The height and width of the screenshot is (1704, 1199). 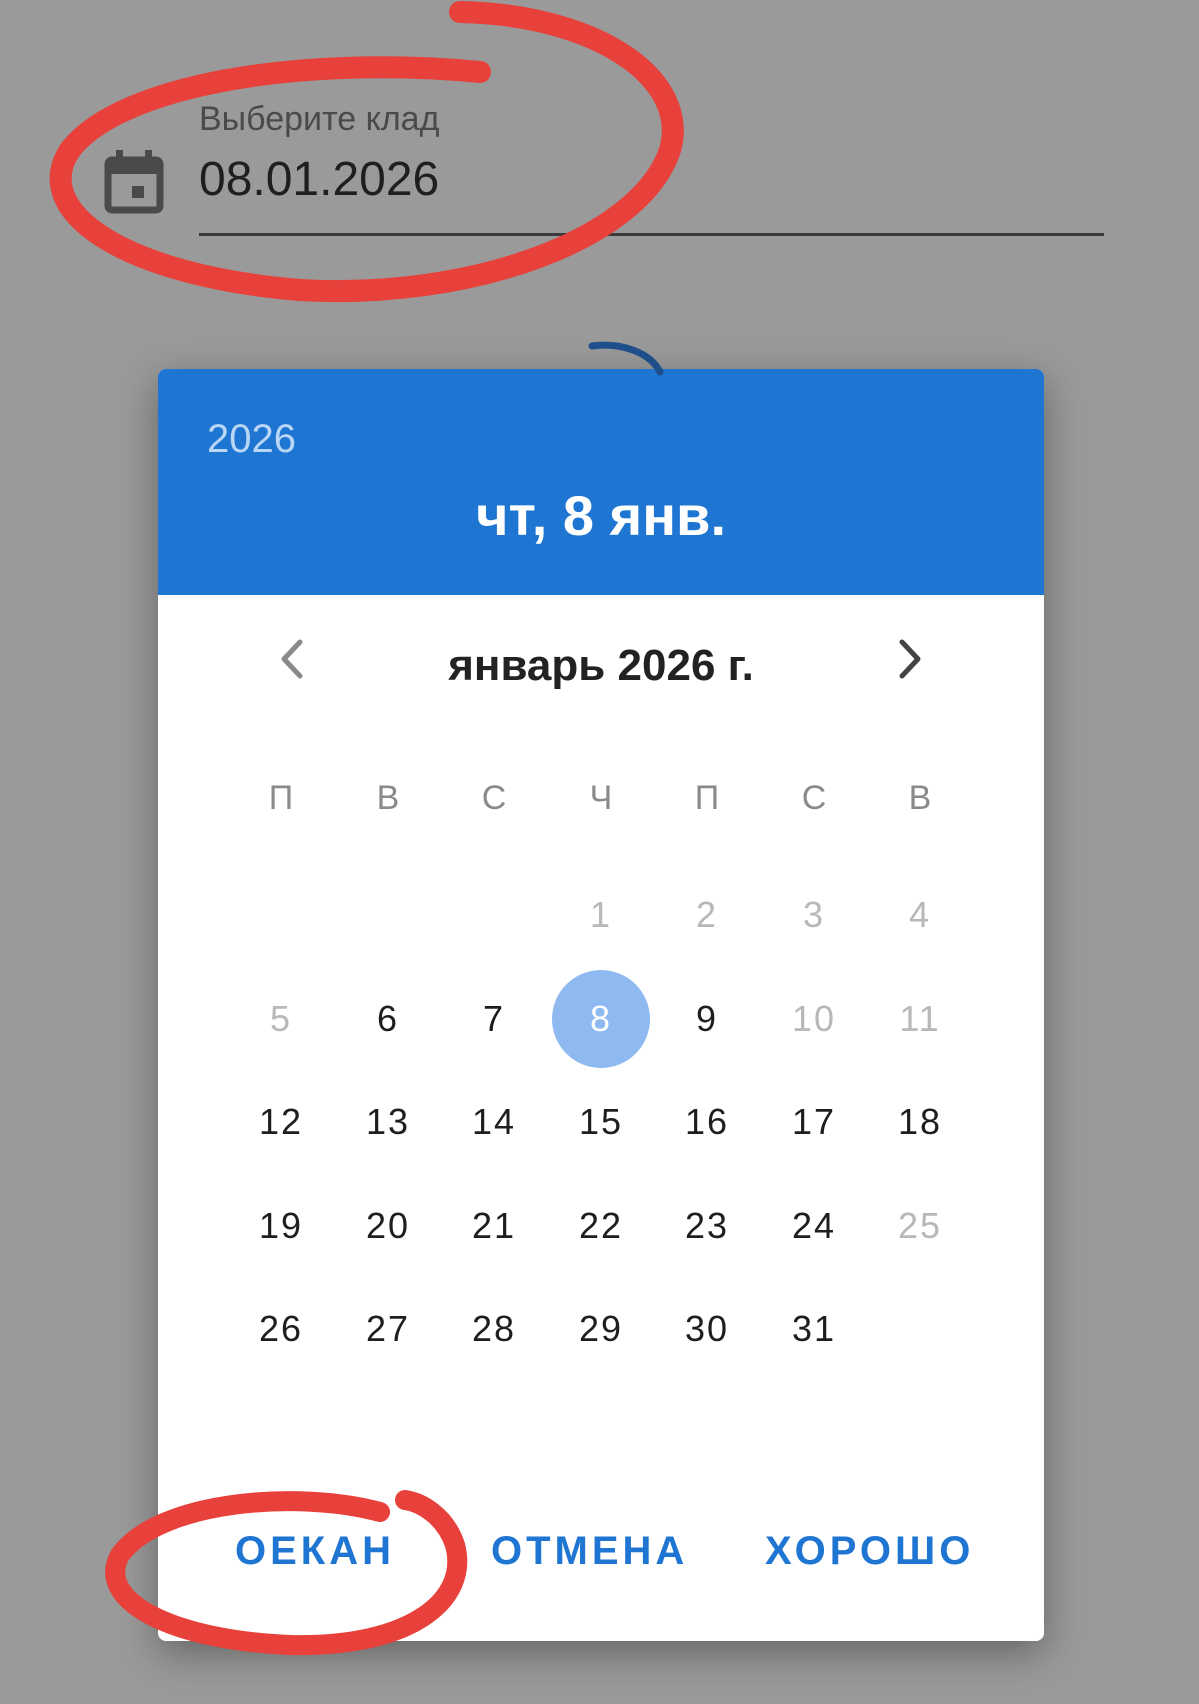 I want to click on ocean-button: ОЕКАН, so click(x=315, y=1551).